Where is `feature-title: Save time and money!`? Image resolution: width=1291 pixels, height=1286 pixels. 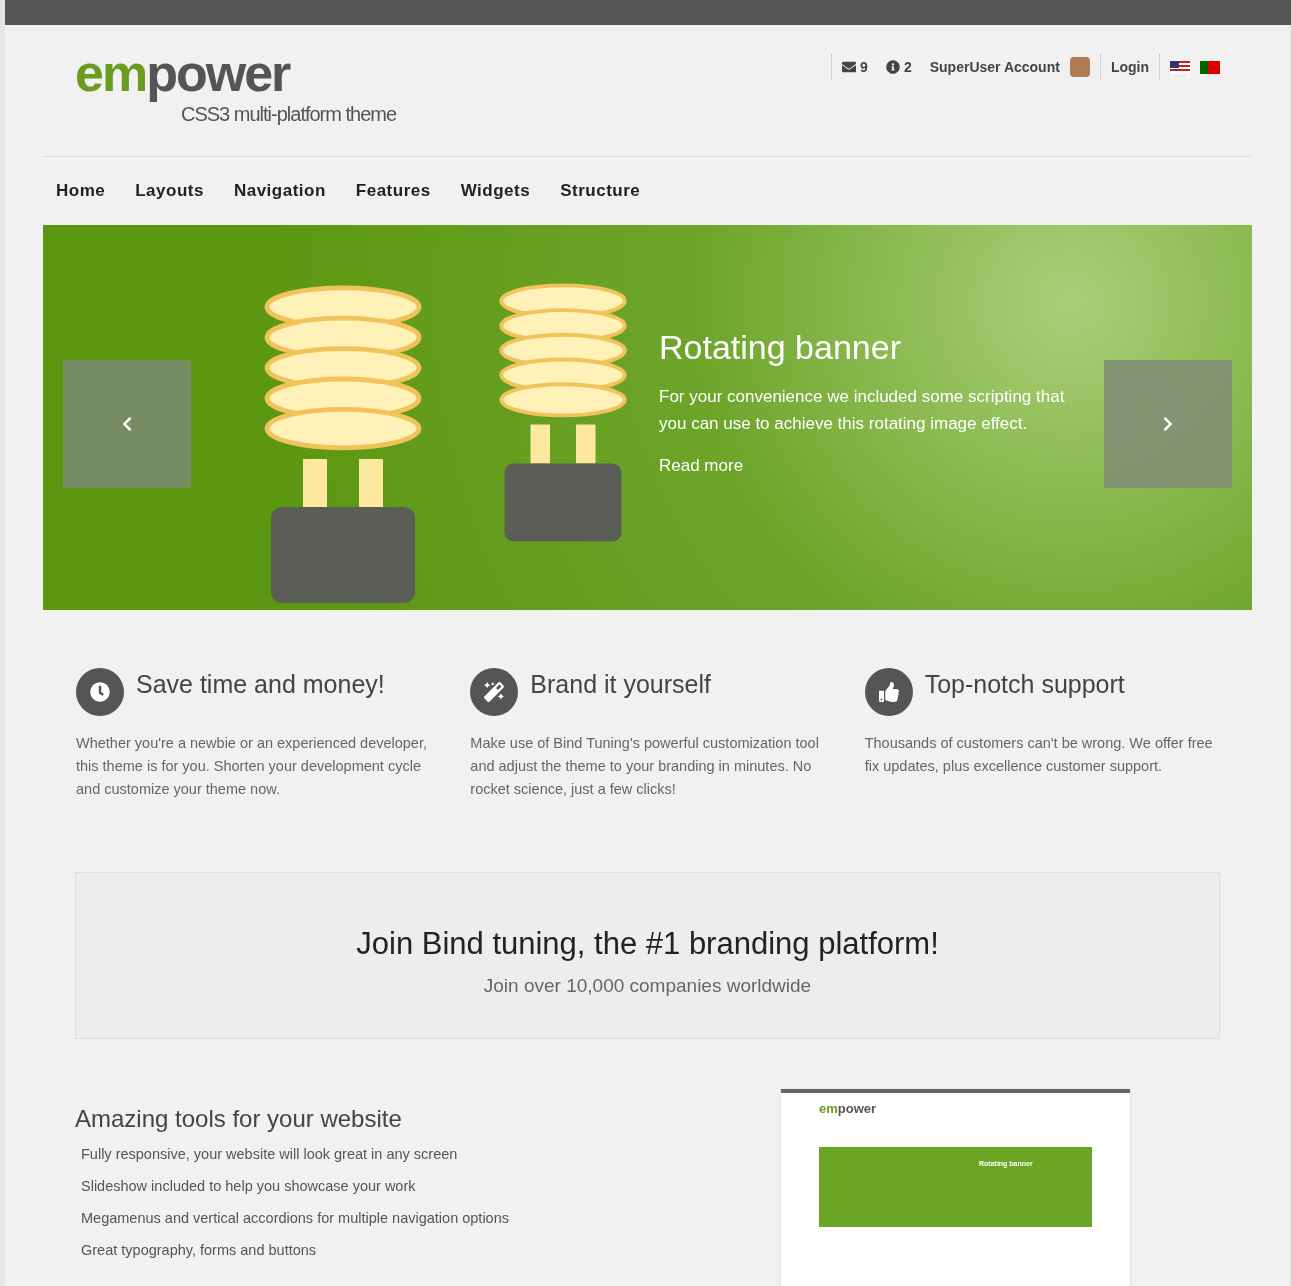
feature-title: Save time and money! is located at coordinates (260, 685).